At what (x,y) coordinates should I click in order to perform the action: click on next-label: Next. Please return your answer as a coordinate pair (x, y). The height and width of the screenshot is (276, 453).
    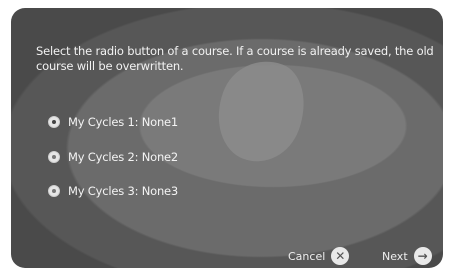
    Looking at the image, I should click on (395, 256).